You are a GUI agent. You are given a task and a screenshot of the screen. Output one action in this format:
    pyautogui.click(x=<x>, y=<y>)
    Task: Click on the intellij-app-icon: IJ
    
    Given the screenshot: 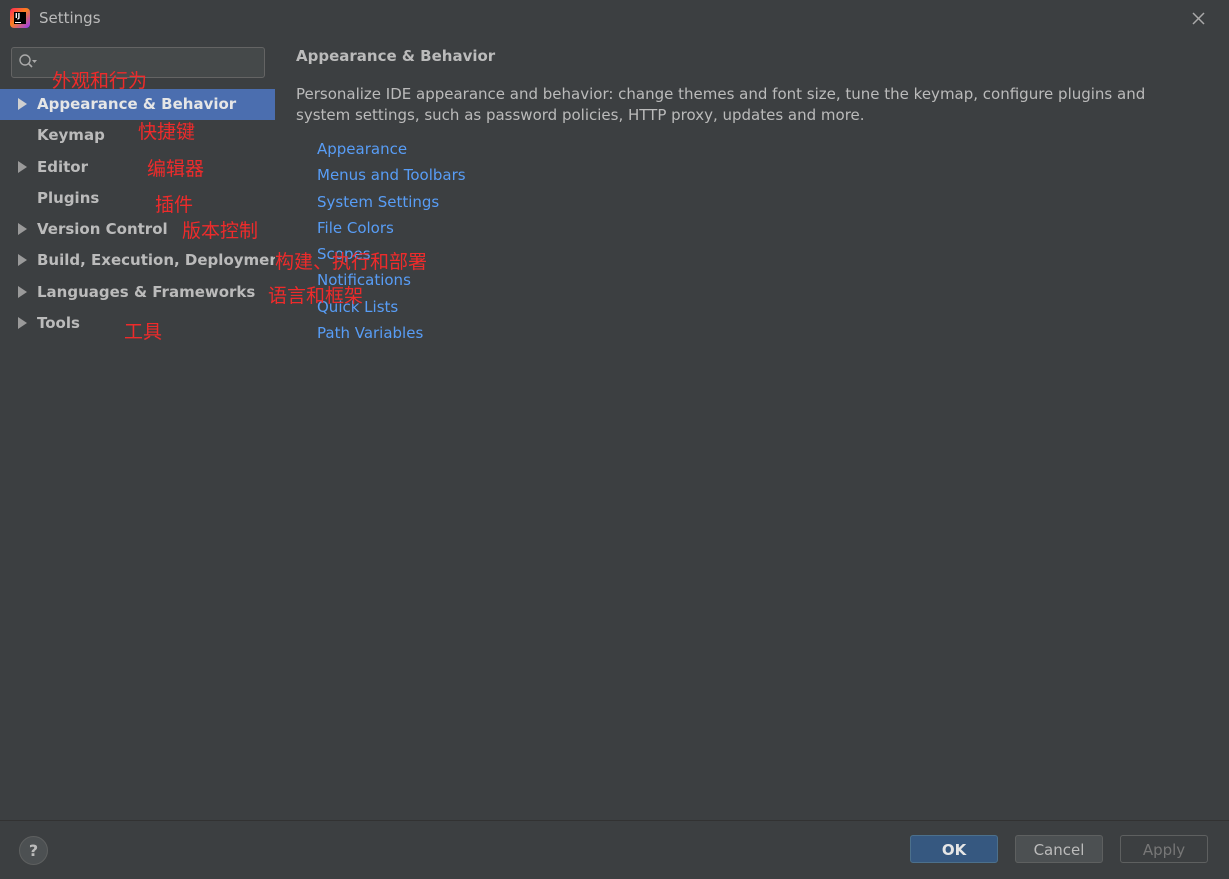 What is the action you would take?
    pyautogui.click(x=20, y=18)
    